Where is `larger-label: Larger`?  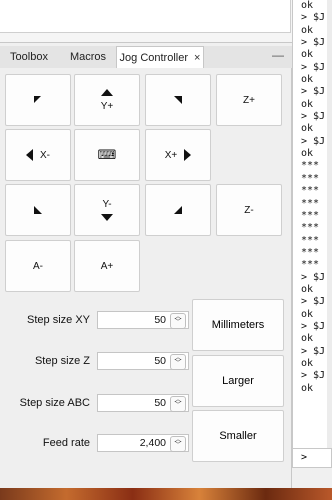 larger-label: Larger is located at coordinates (238, 381).